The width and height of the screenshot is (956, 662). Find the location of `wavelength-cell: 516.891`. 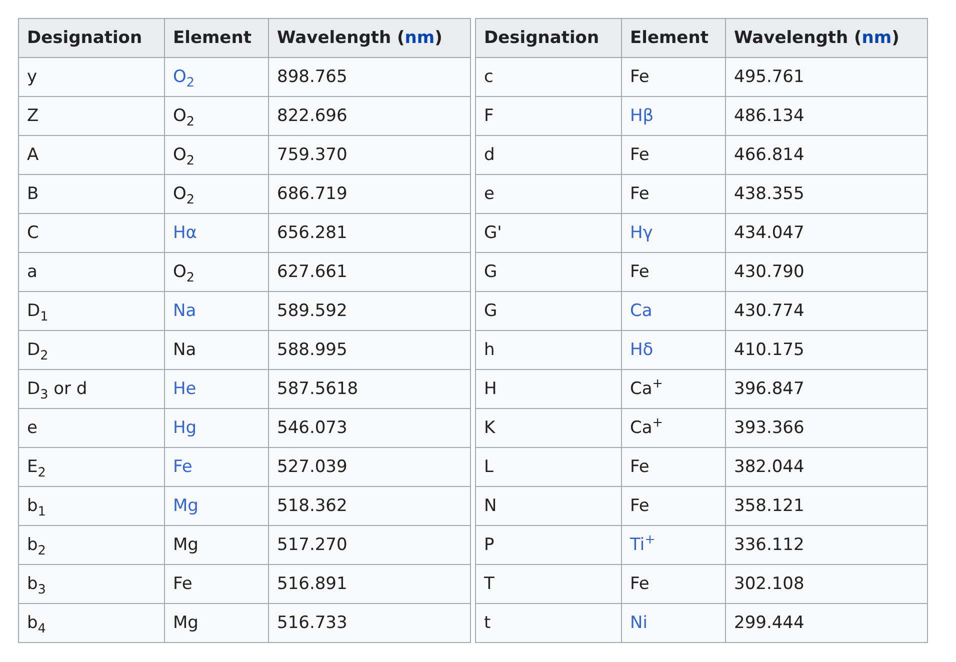

wavelength-cell: 516.891 is located at coordinates (312, 584).